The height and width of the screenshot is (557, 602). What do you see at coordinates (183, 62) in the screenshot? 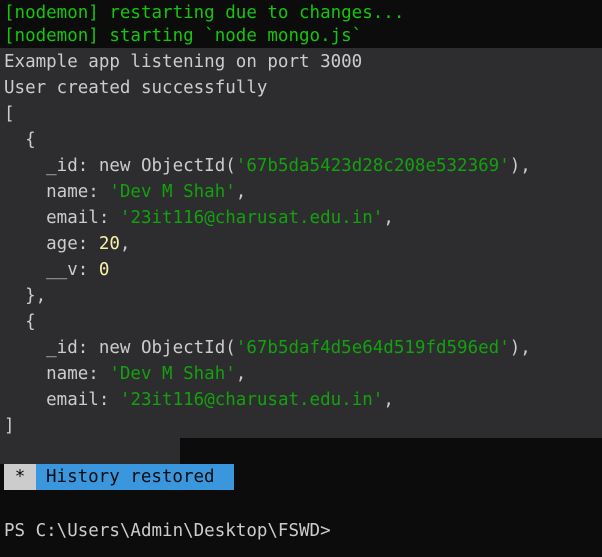
I see `listening-line: Example app listening on port 3000` at bounding box center [183, 62].